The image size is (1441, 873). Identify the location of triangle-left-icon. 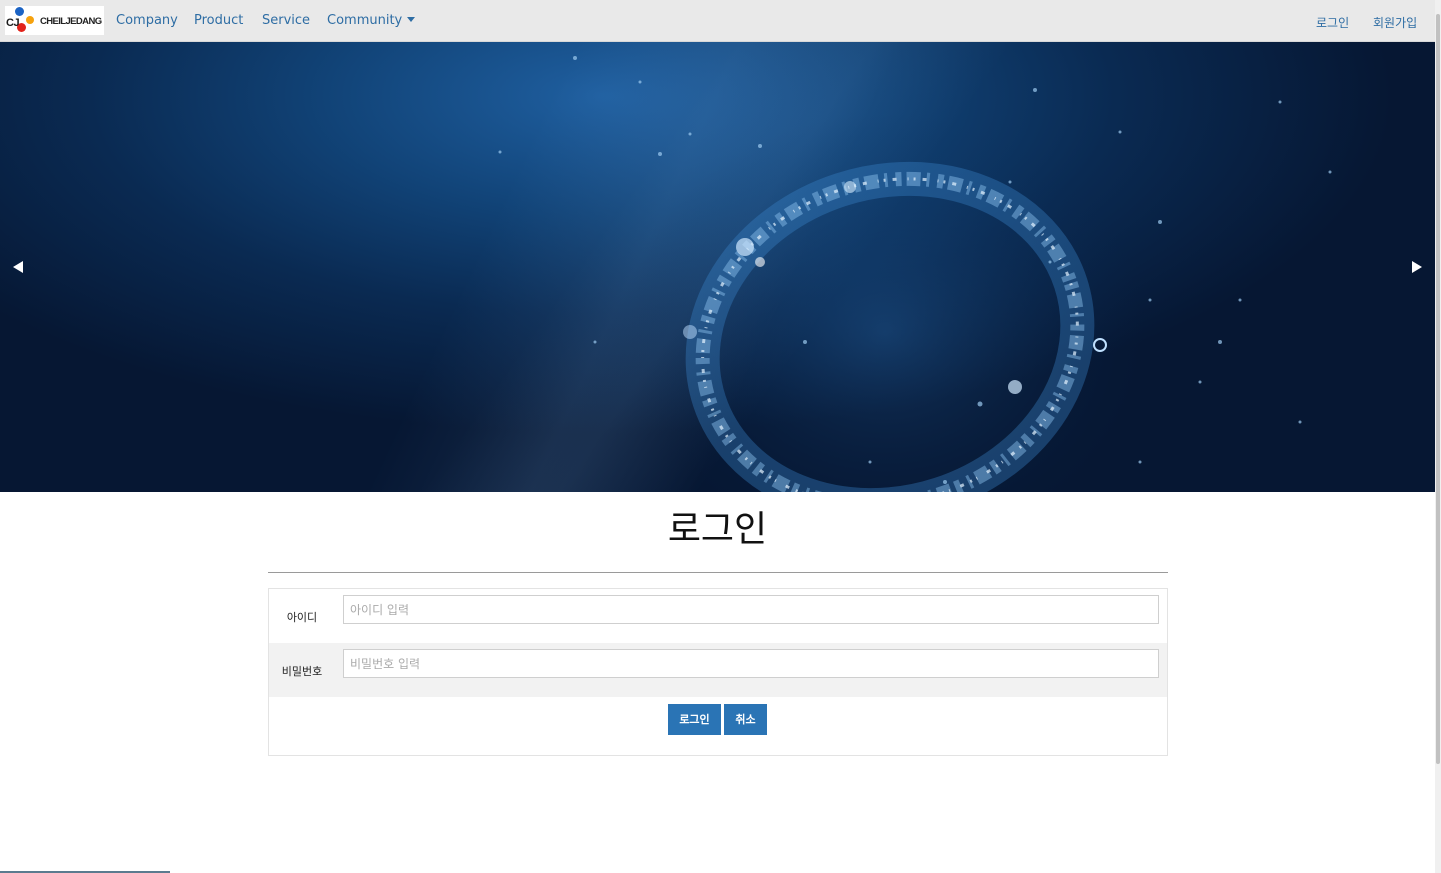
(18, 267).